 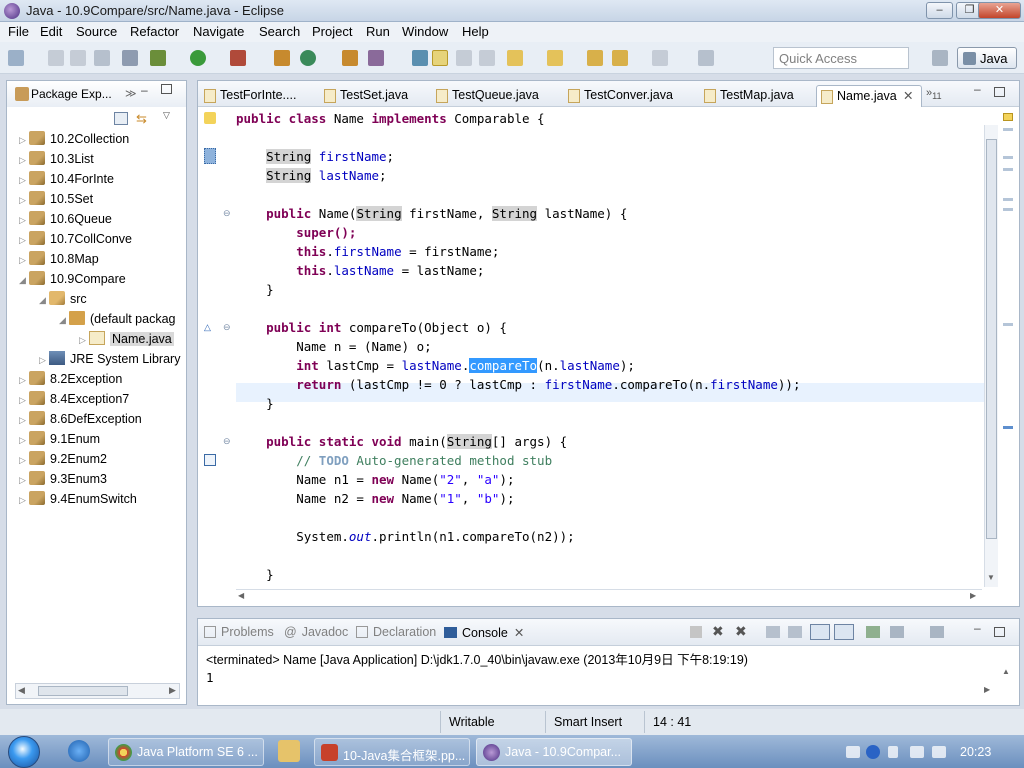 I want to click on tree-item: ▷ 10.7CollConve, so click(x=75, y=241).